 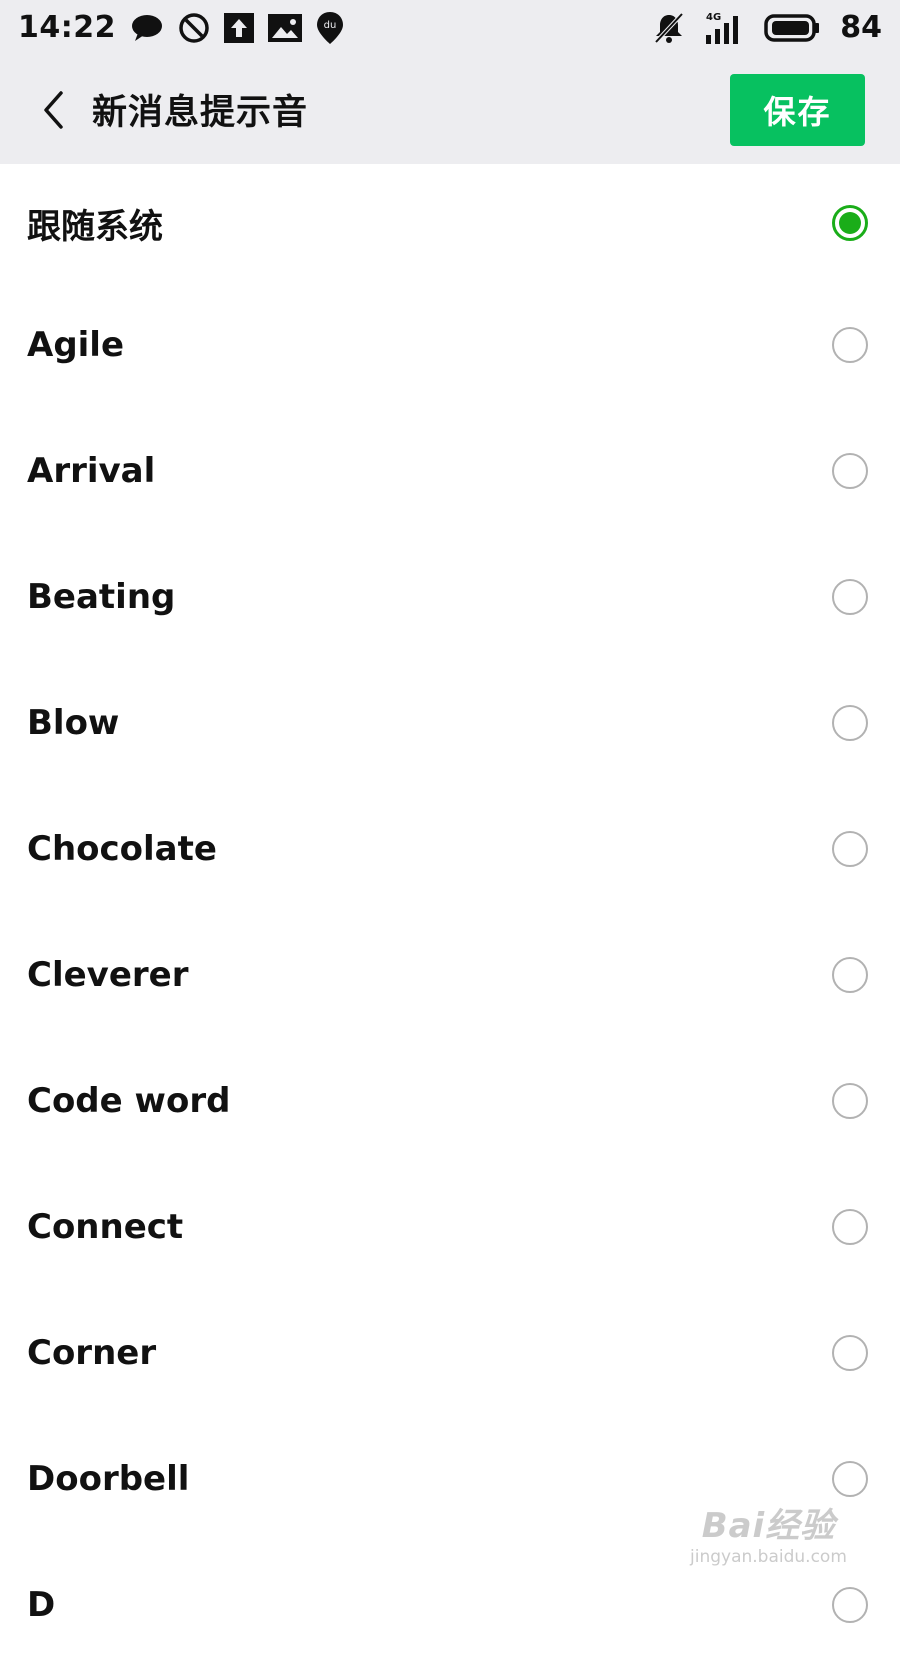 I want to click on network-type: 4G, so click(x=713, y=17).